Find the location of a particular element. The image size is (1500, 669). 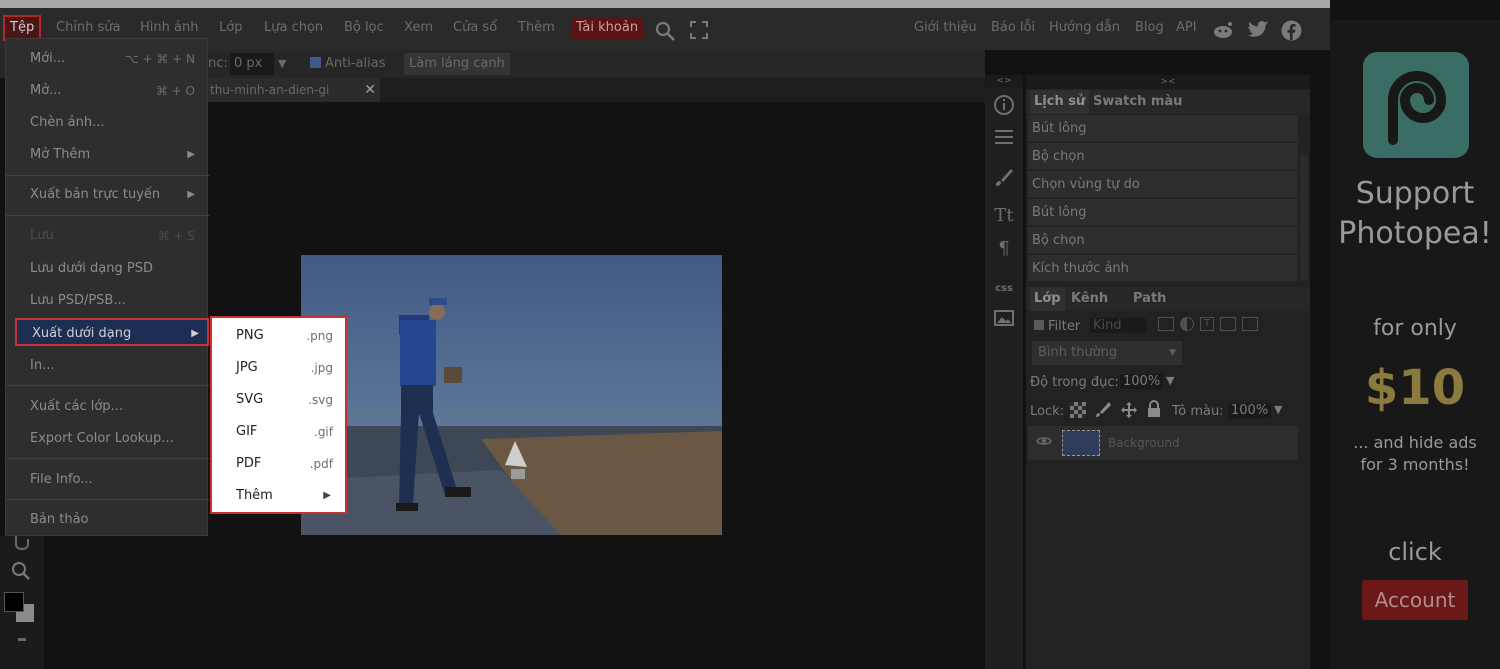

menu-item-publish-online: Xuất bản trực tuyến ▶ is located at coordinates (107, 195).